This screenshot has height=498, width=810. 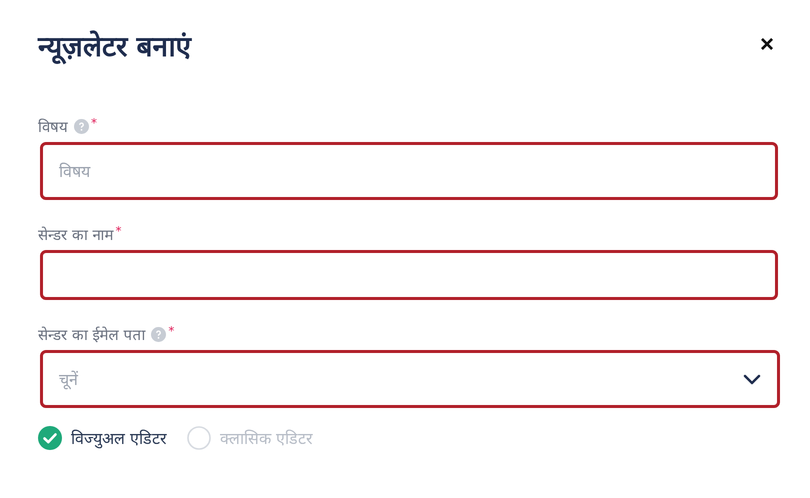 What do you see at coordinates (50, 438) in the screenshot?
I see `checked-circle-icon` at bounding box center [50, 438].